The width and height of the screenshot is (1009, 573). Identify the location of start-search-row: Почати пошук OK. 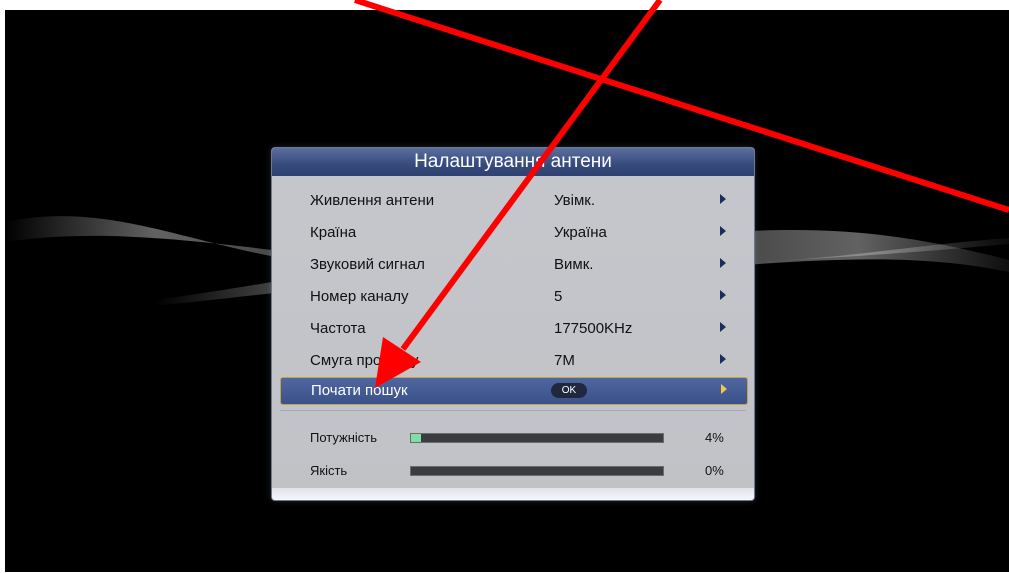
(514, 391).